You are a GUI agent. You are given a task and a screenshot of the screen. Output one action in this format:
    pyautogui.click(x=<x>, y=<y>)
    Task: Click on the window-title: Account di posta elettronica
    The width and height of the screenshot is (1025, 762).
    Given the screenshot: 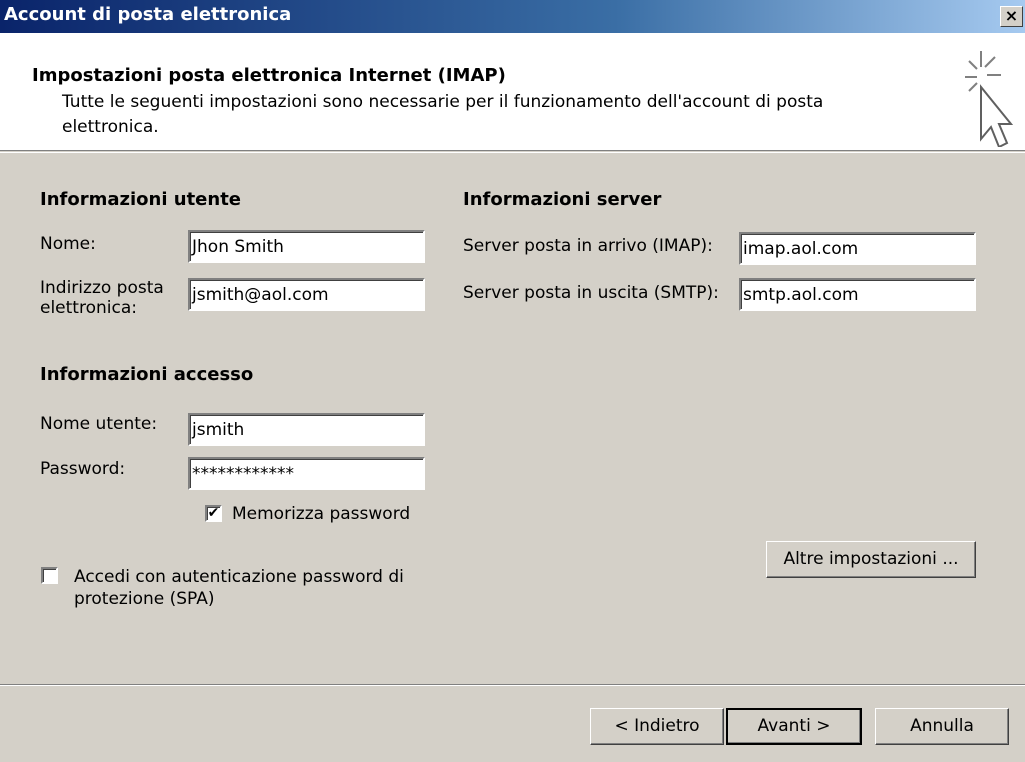 What is the action you would take?
    pyautogui.click(x=148, y=14)
    